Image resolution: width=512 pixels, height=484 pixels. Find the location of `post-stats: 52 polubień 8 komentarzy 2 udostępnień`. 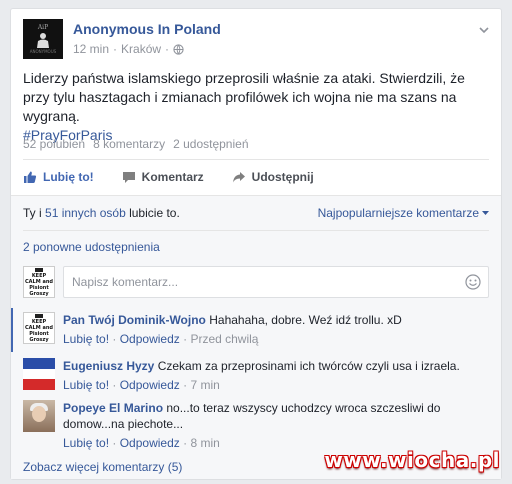

post-stats: 52 polubień 8 komentarzy 2 udostępnień is located at coordinates (136, 144).